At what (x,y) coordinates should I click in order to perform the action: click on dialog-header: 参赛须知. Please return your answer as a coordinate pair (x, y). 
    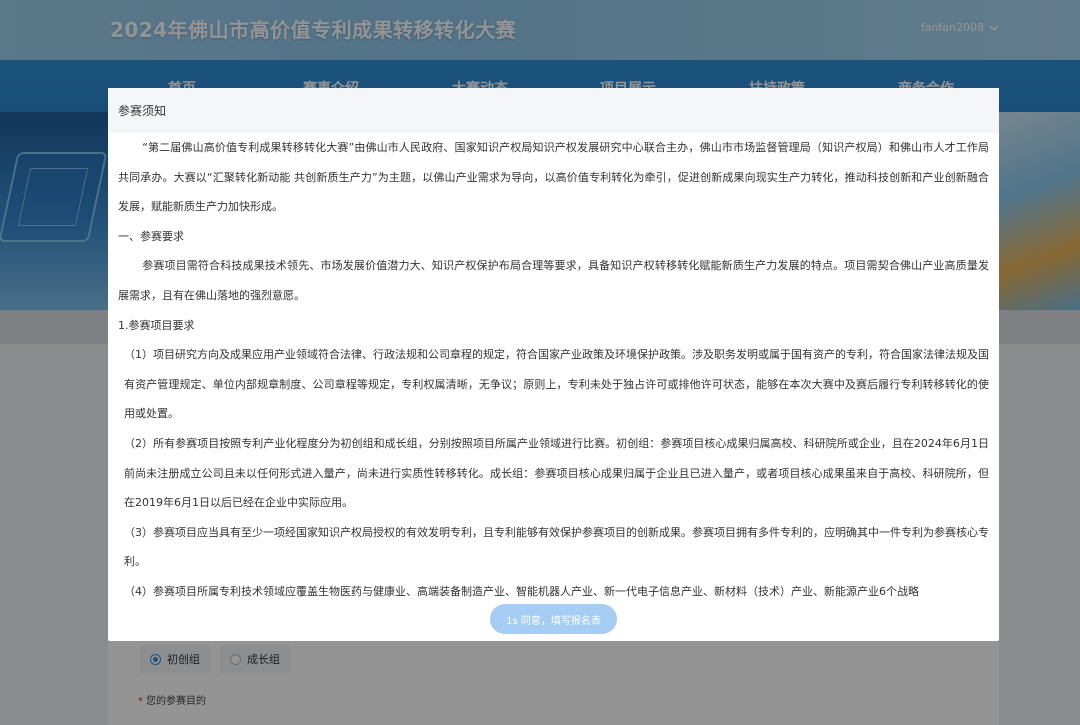
    Looking at the image, I should click on (553, 110).